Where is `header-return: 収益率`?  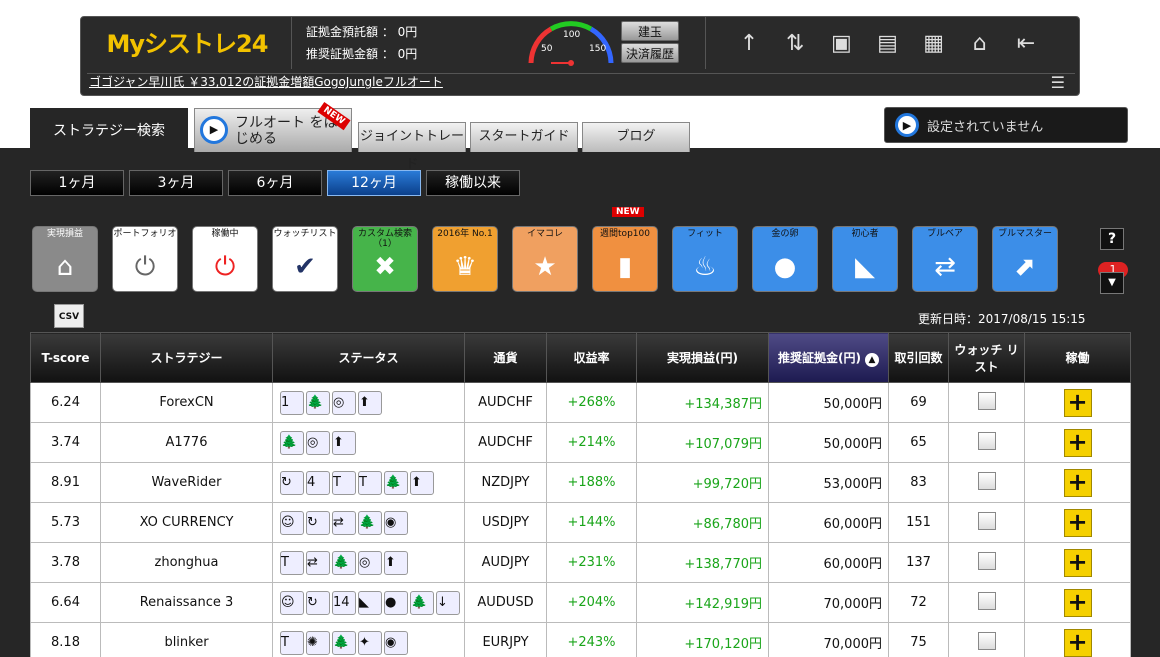 header-return: 収益率 is located at coordinates (591, 357).